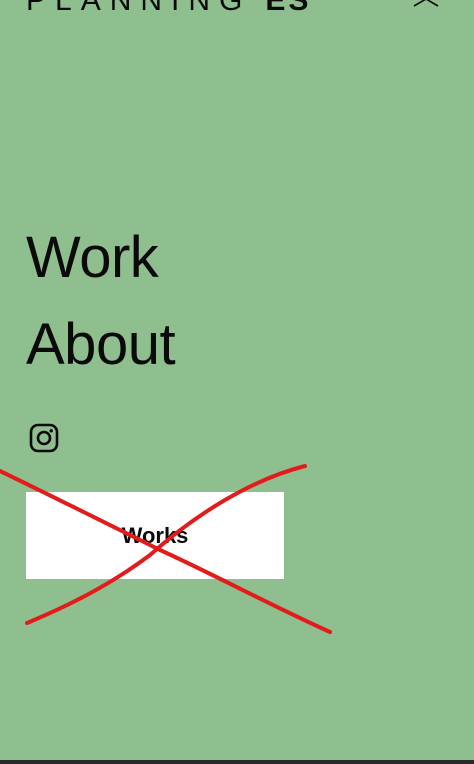  Describe the element at coordinates (237, 762) in the screenshot. I see `bottom-border` at that location.